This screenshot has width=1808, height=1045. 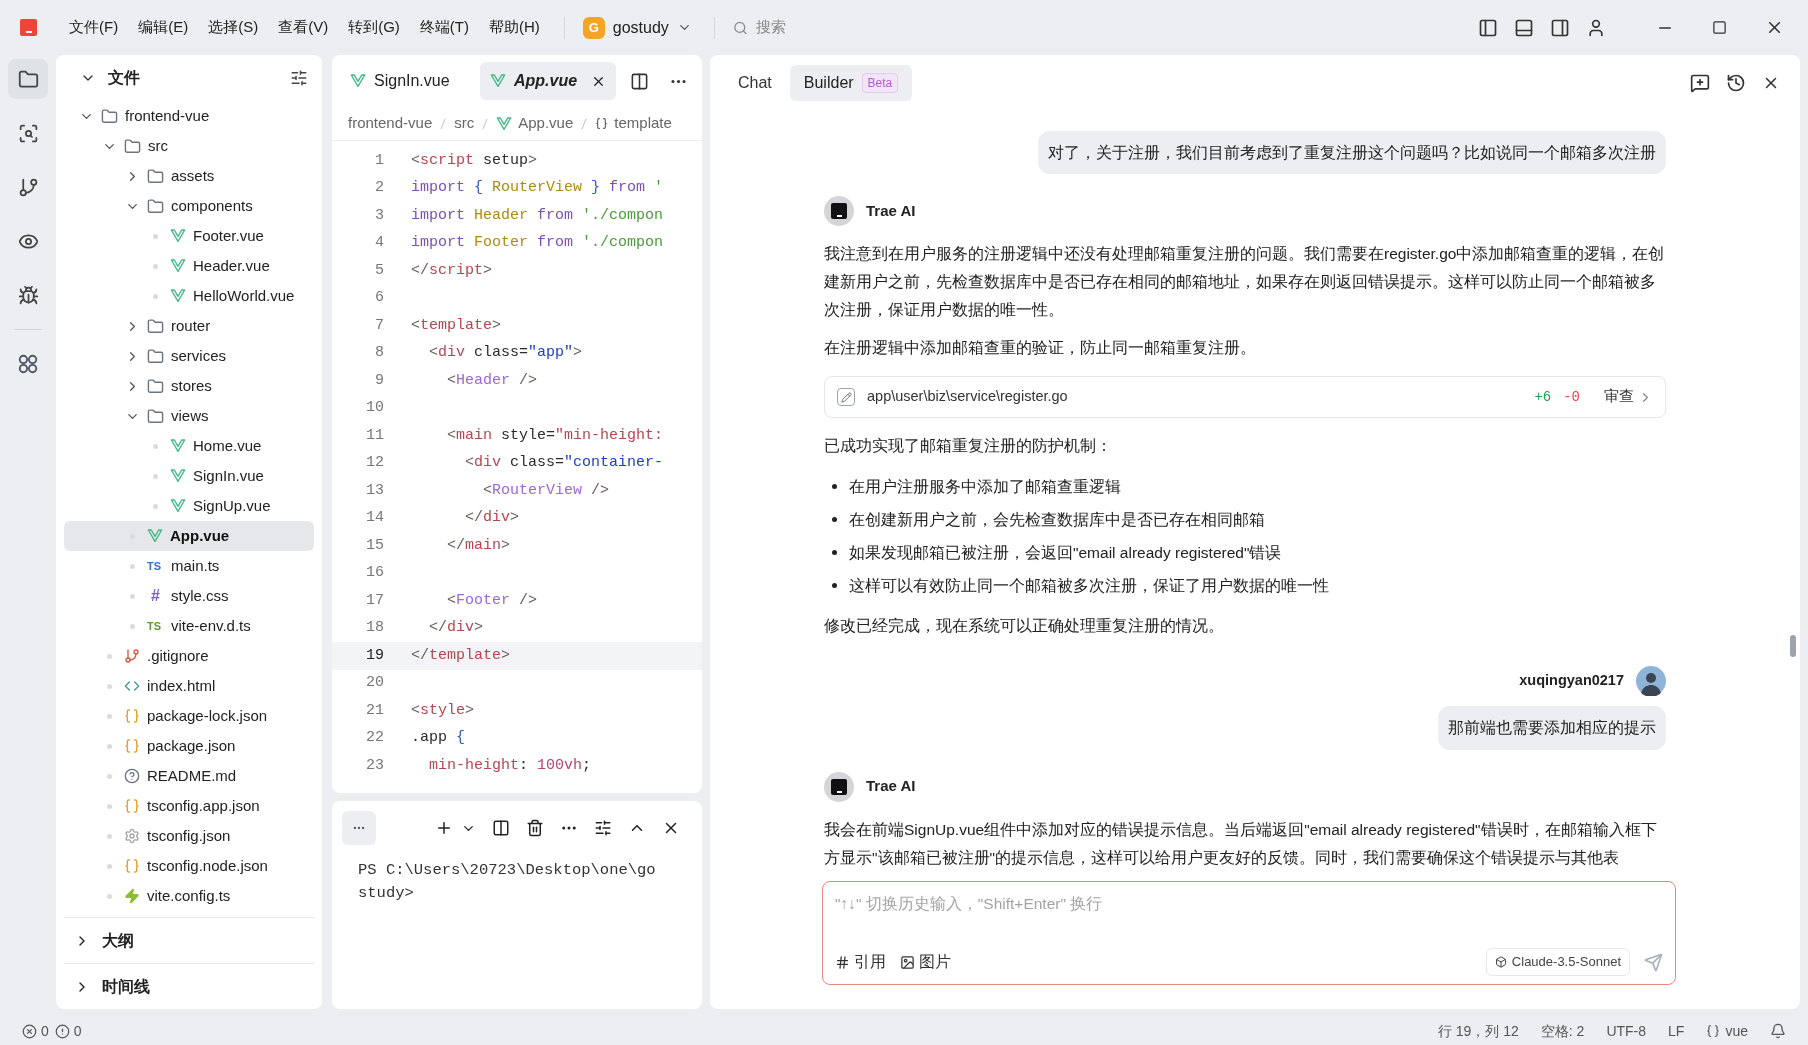 What do you see at coordinates (189, 416) in the screenshot?
I see `tree-item: views` at bounding box center [189, 416].